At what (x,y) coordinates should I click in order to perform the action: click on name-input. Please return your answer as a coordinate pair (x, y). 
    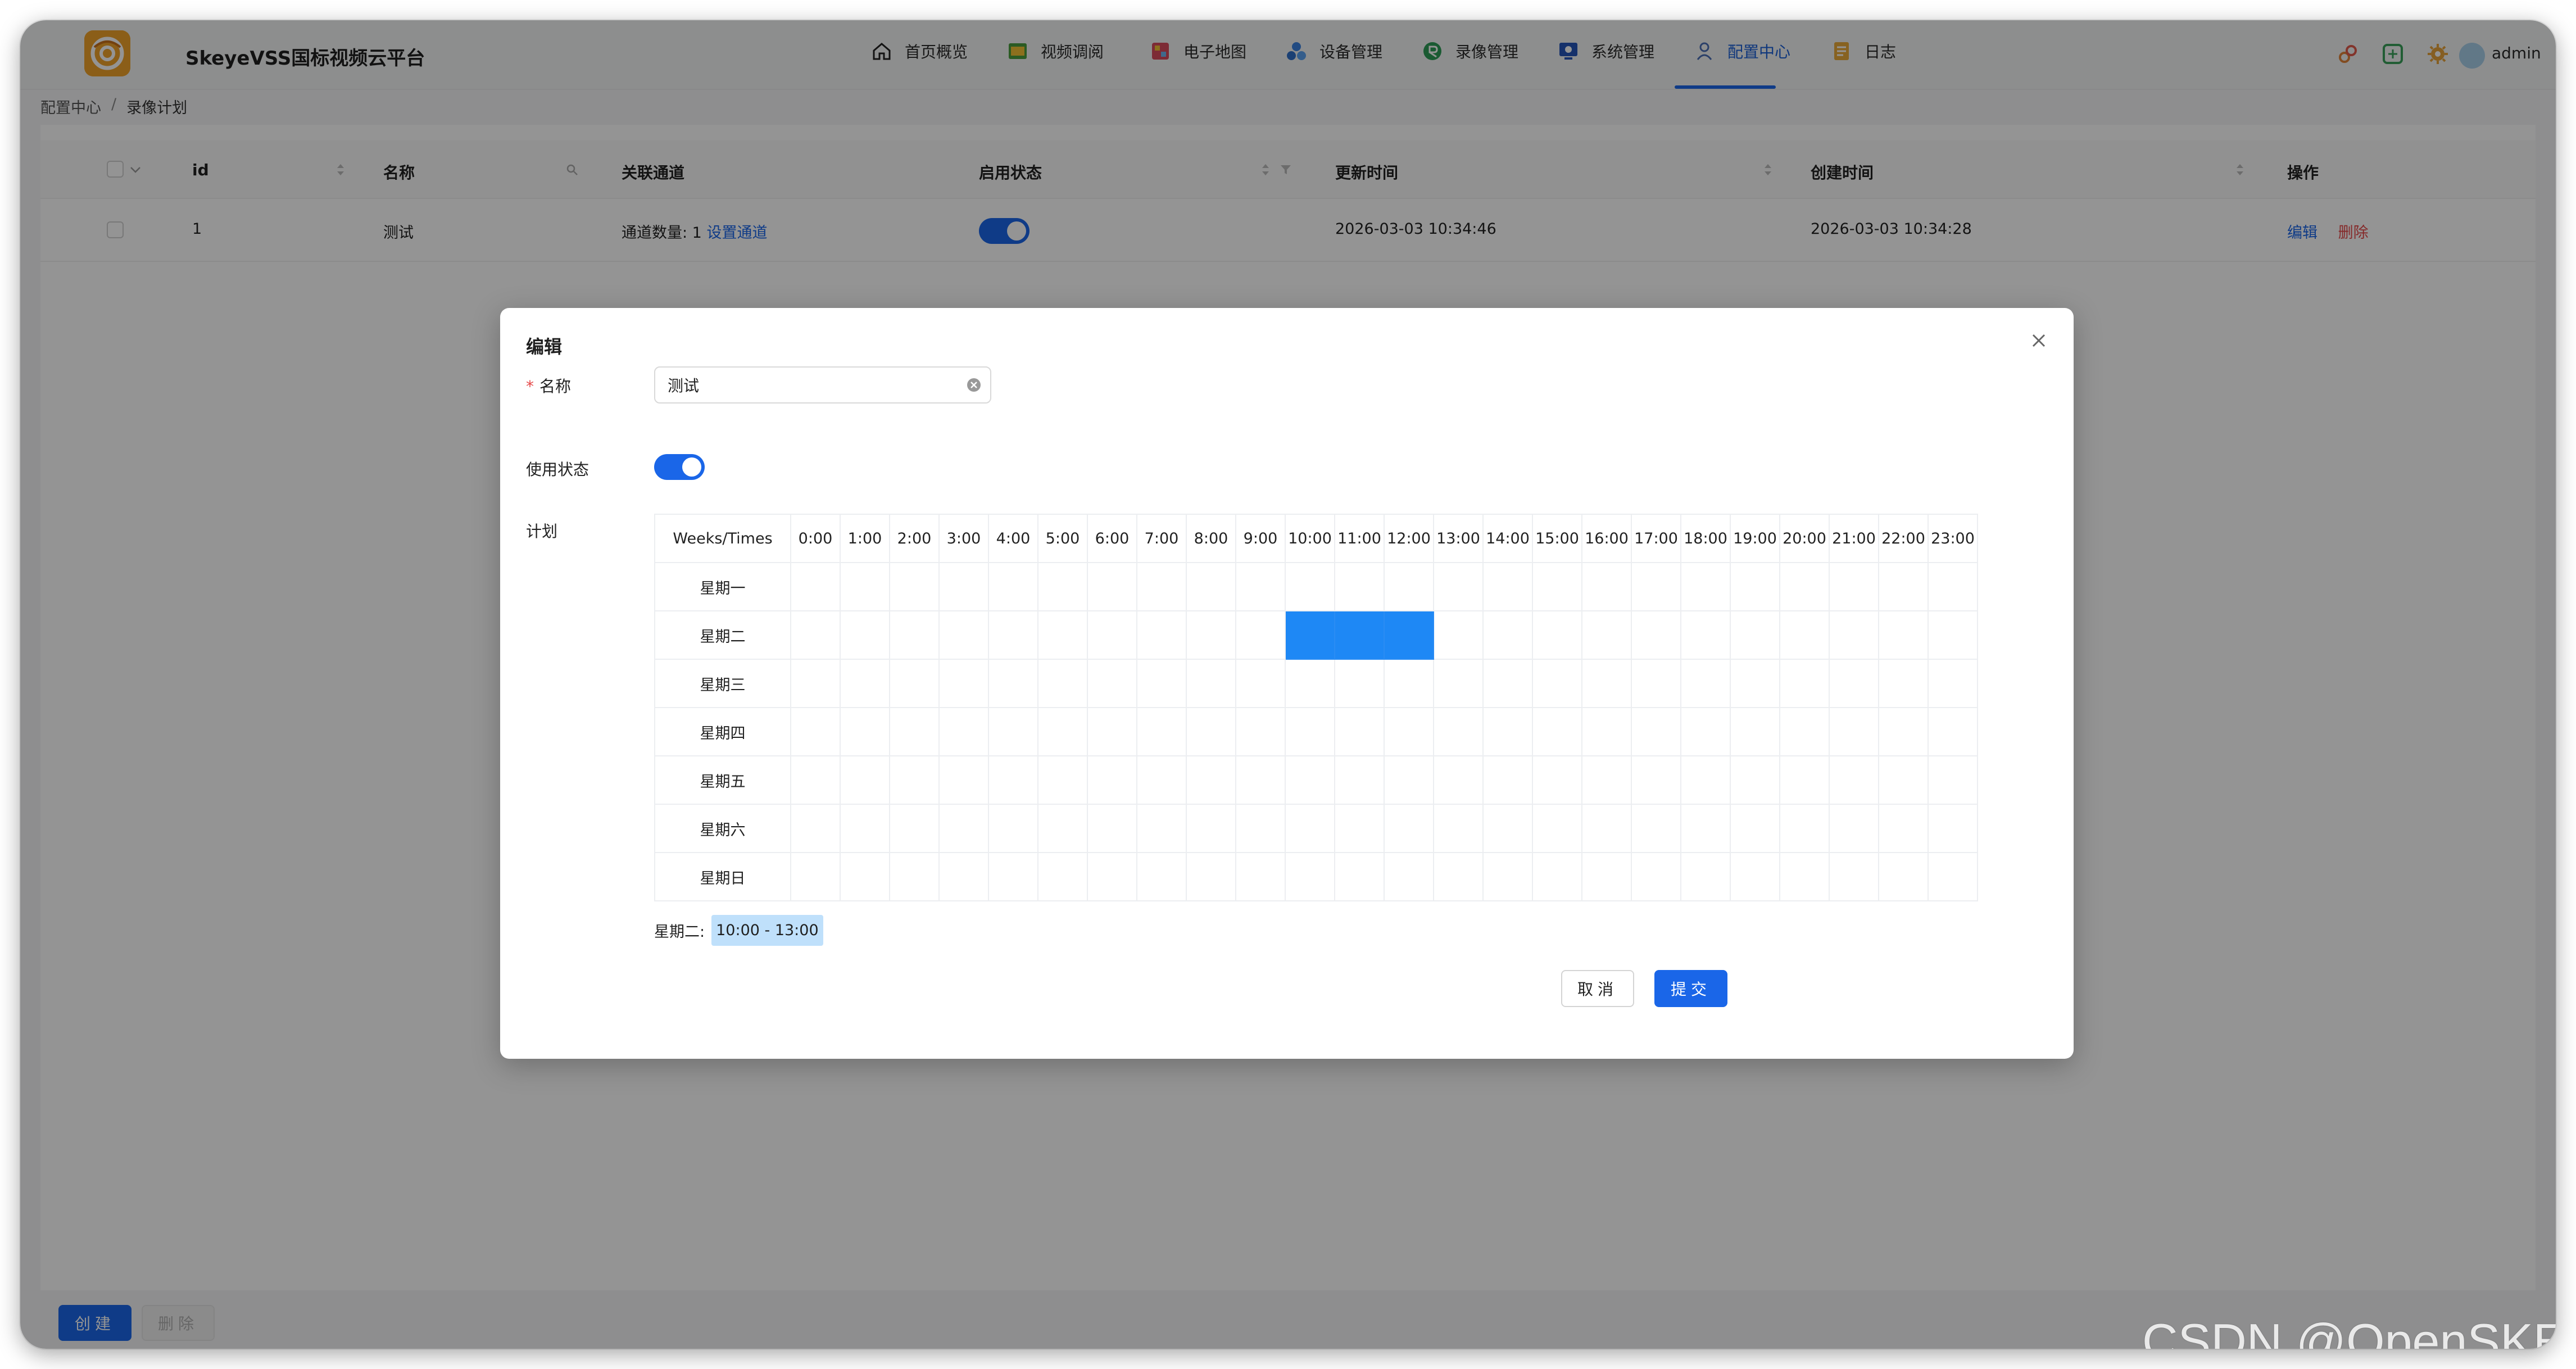
    Looking at the image, I should click on (822, 385).